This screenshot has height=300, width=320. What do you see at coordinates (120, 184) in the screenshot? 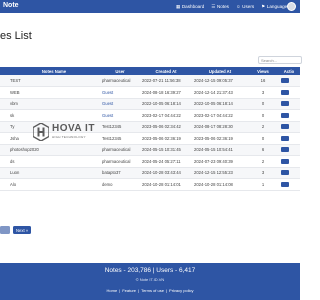
I see `cell-user: demo` at bounding box center [120, 184].